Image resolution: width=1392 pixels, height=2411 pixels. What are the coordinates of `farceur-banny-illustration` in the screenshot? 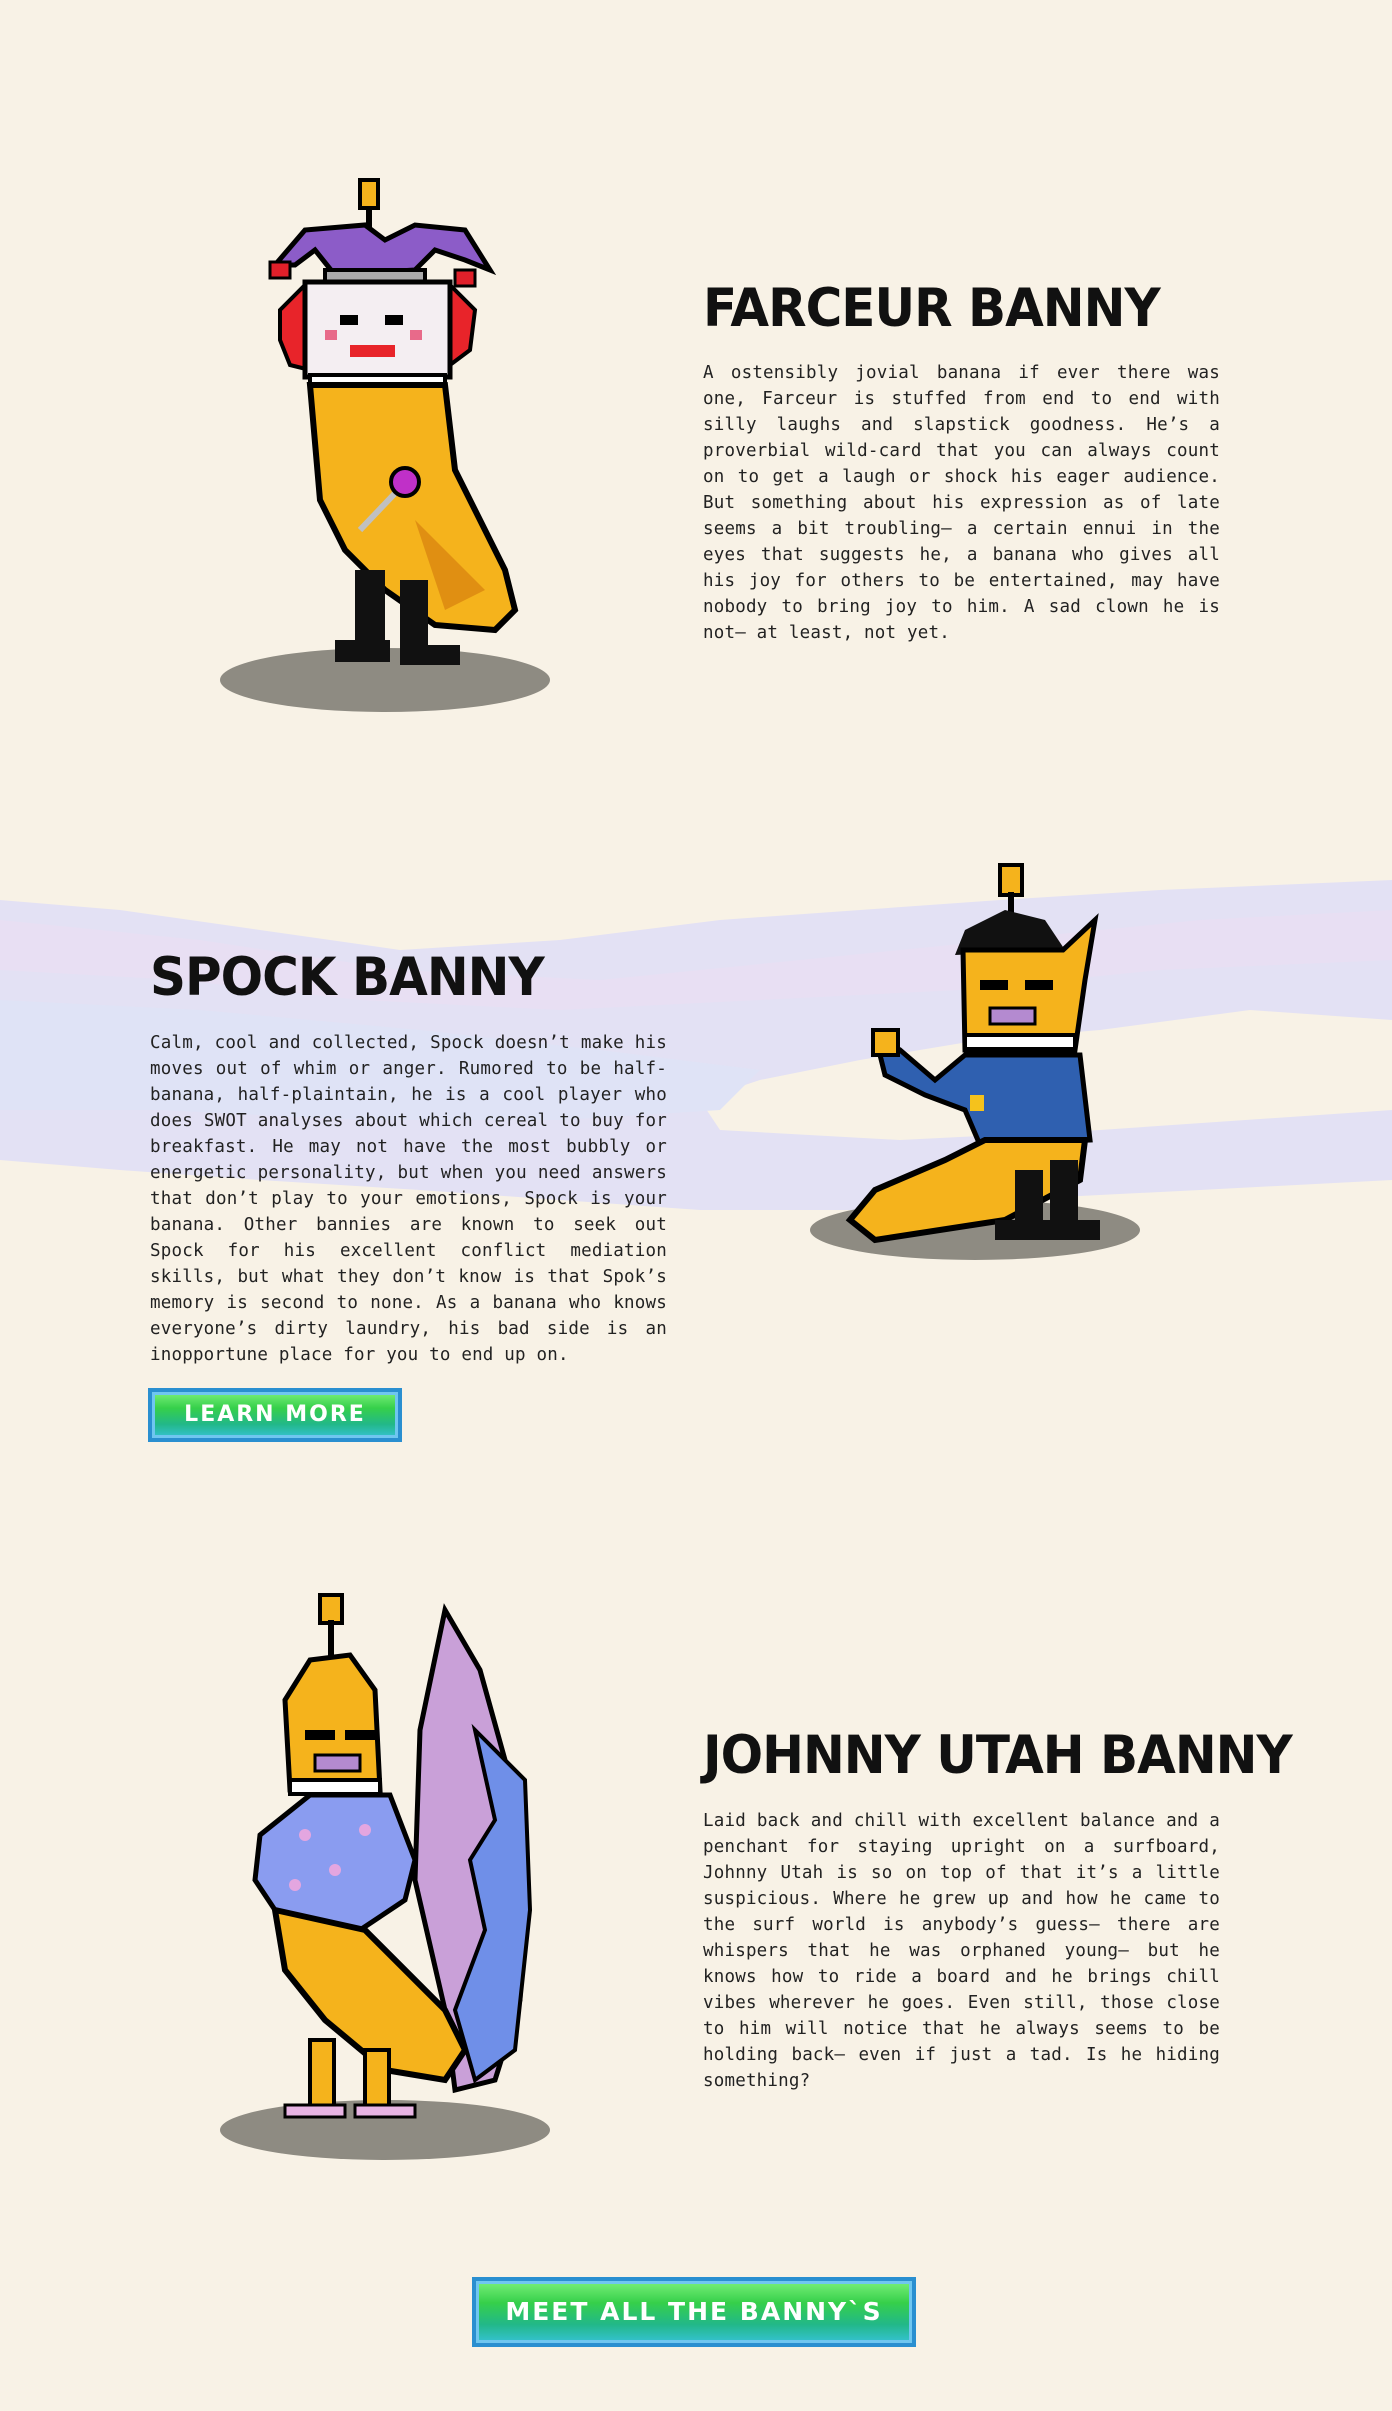 It's located at (385, 445).